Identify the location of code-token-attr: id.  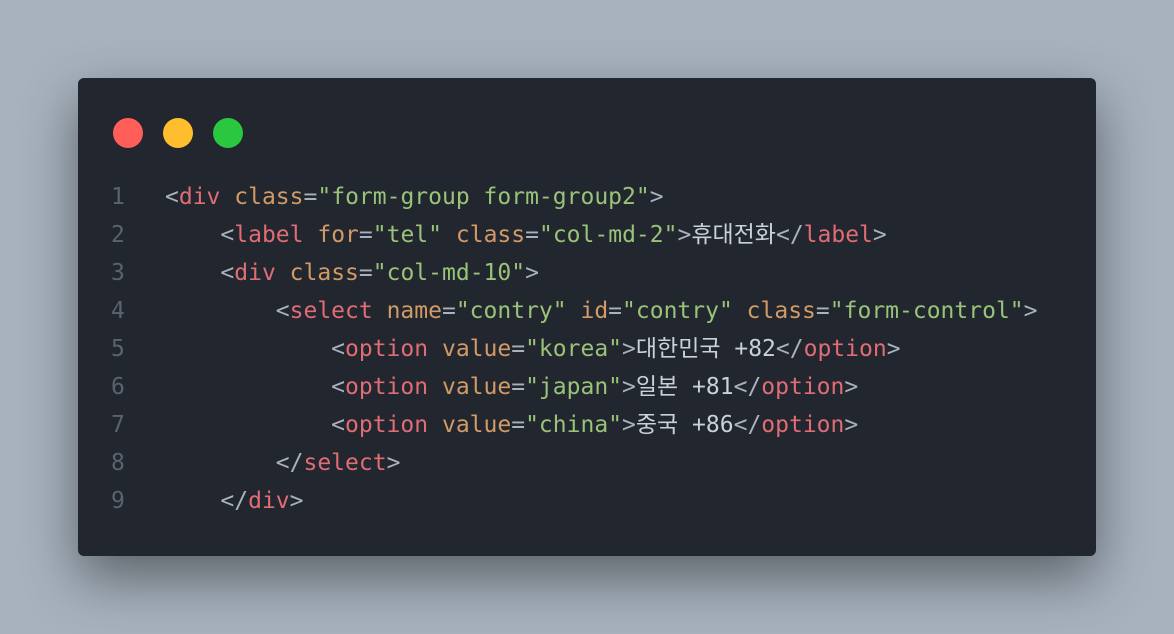
(594, 311).